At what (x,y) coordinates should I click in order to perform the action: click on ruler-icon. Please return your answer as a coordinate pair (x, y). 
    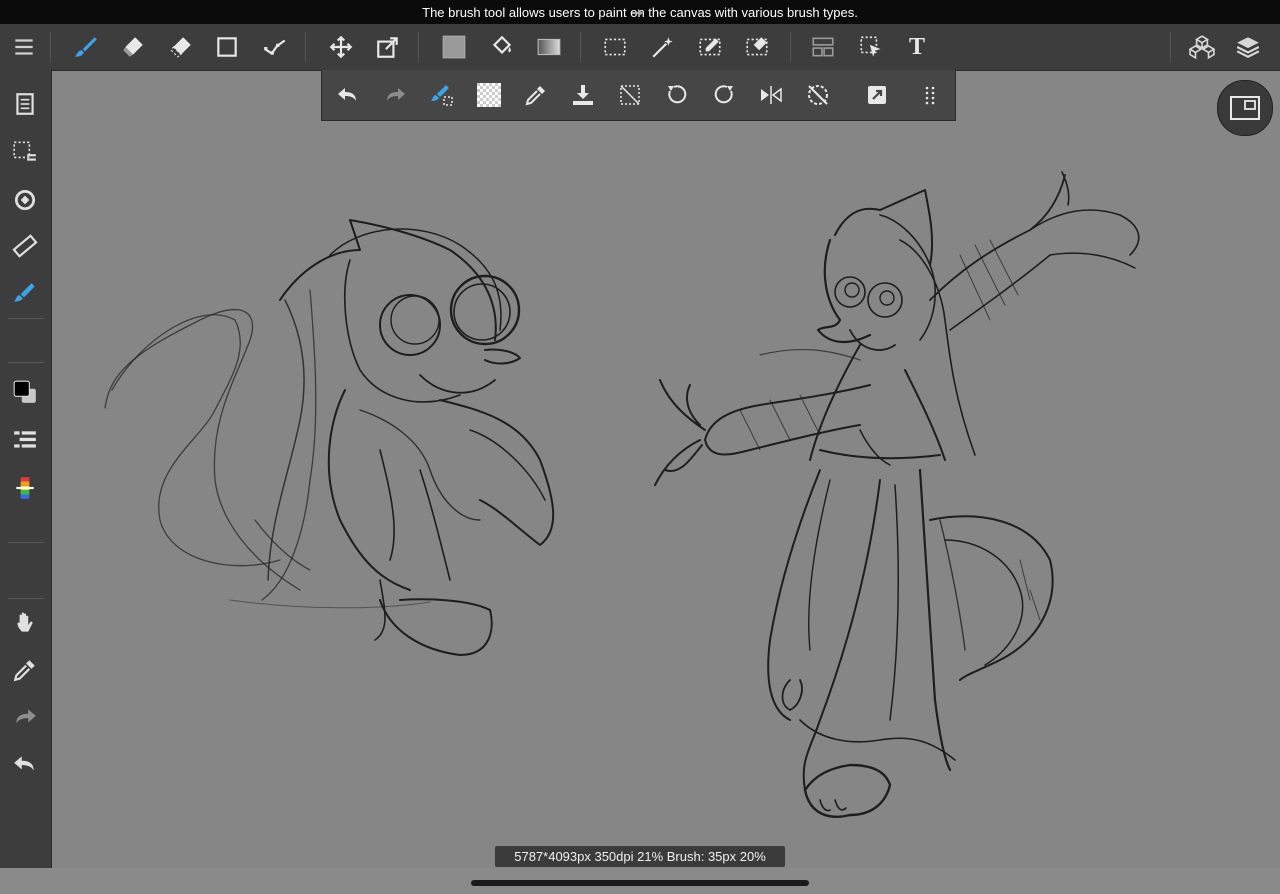
    Looking at the image, I should click on (25, 246).